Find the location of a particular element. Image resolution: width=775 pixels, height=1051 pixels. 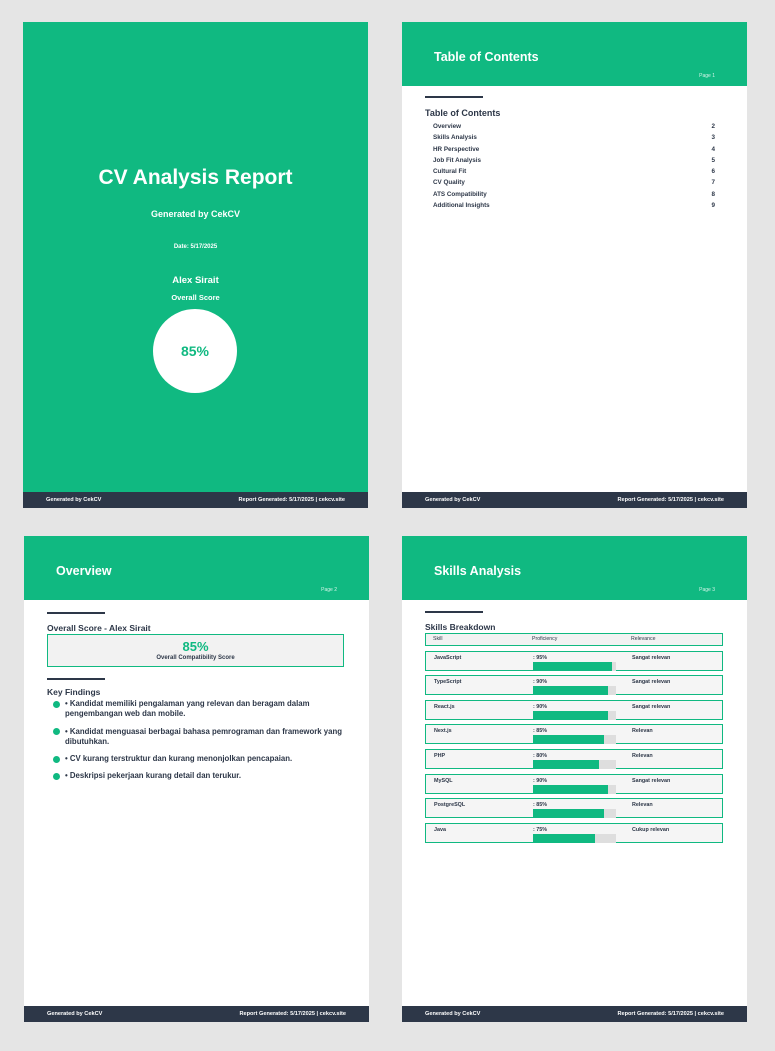

toc-item-page: 9 is located at coordinates (713, 206).